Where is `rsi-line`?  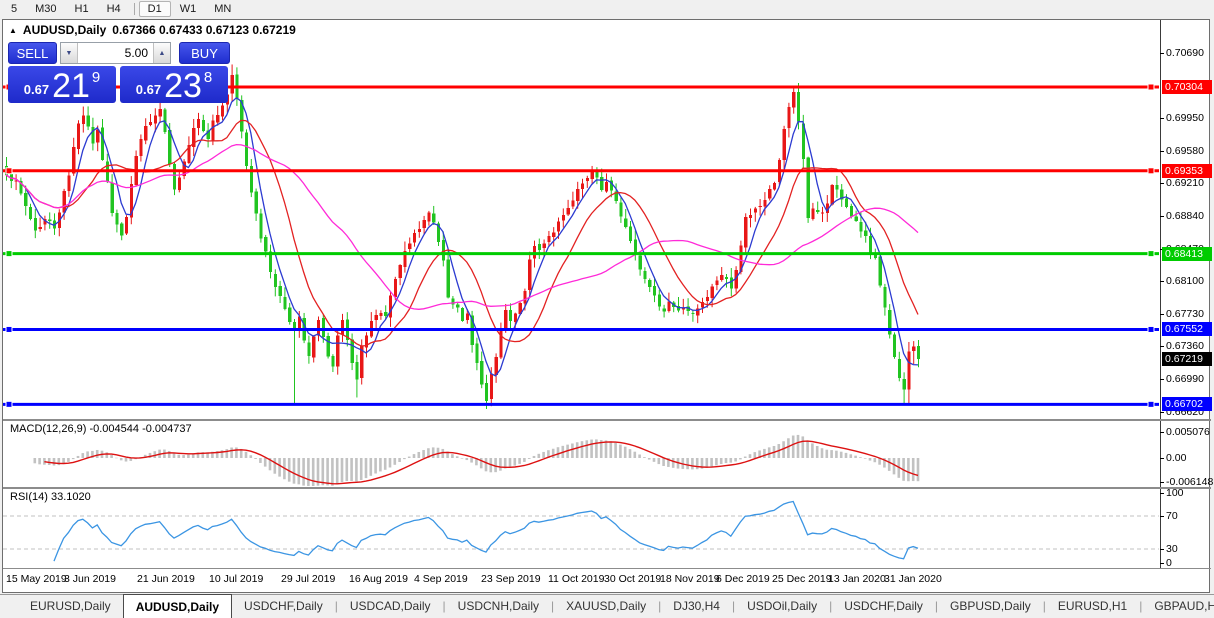
rsi-line is located at coordinates (486, 531).